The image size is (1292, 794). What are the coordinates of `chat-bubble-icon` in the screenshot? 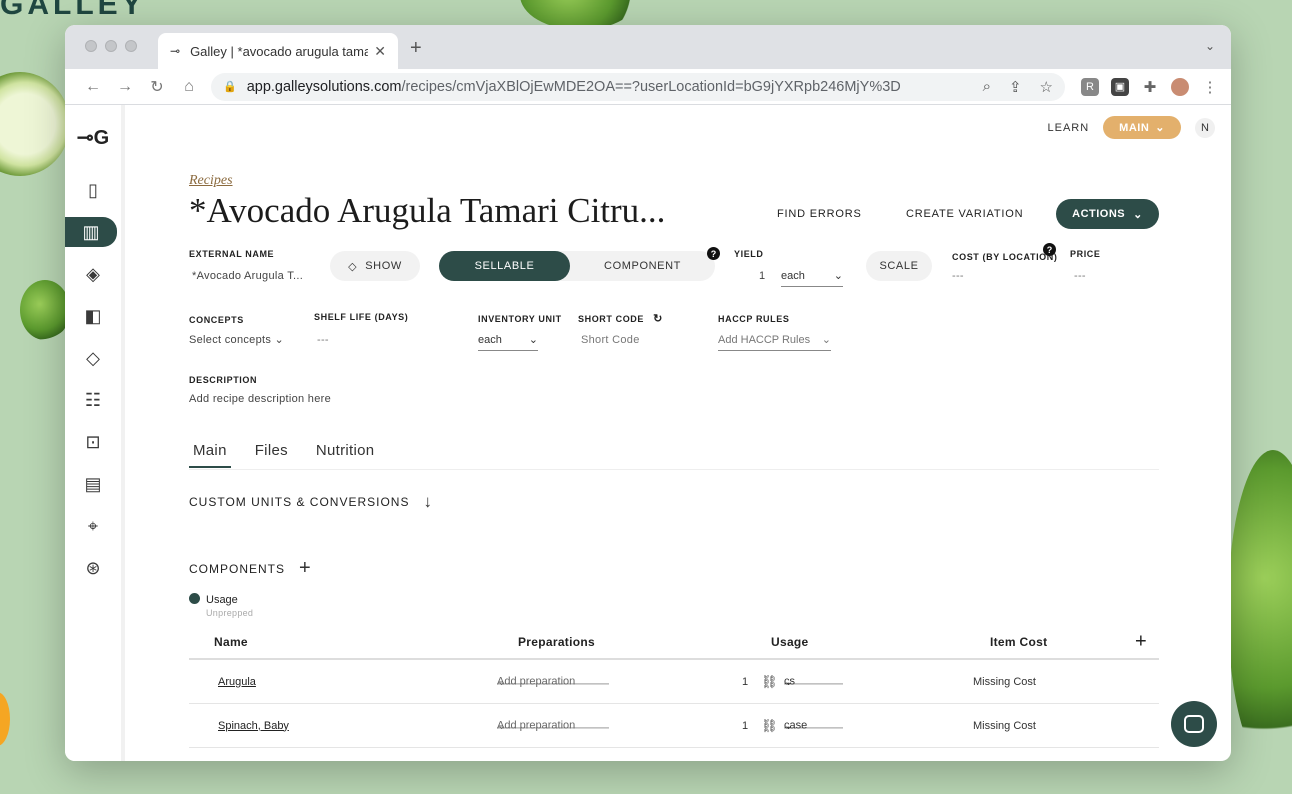 It's located at (1194, 724).